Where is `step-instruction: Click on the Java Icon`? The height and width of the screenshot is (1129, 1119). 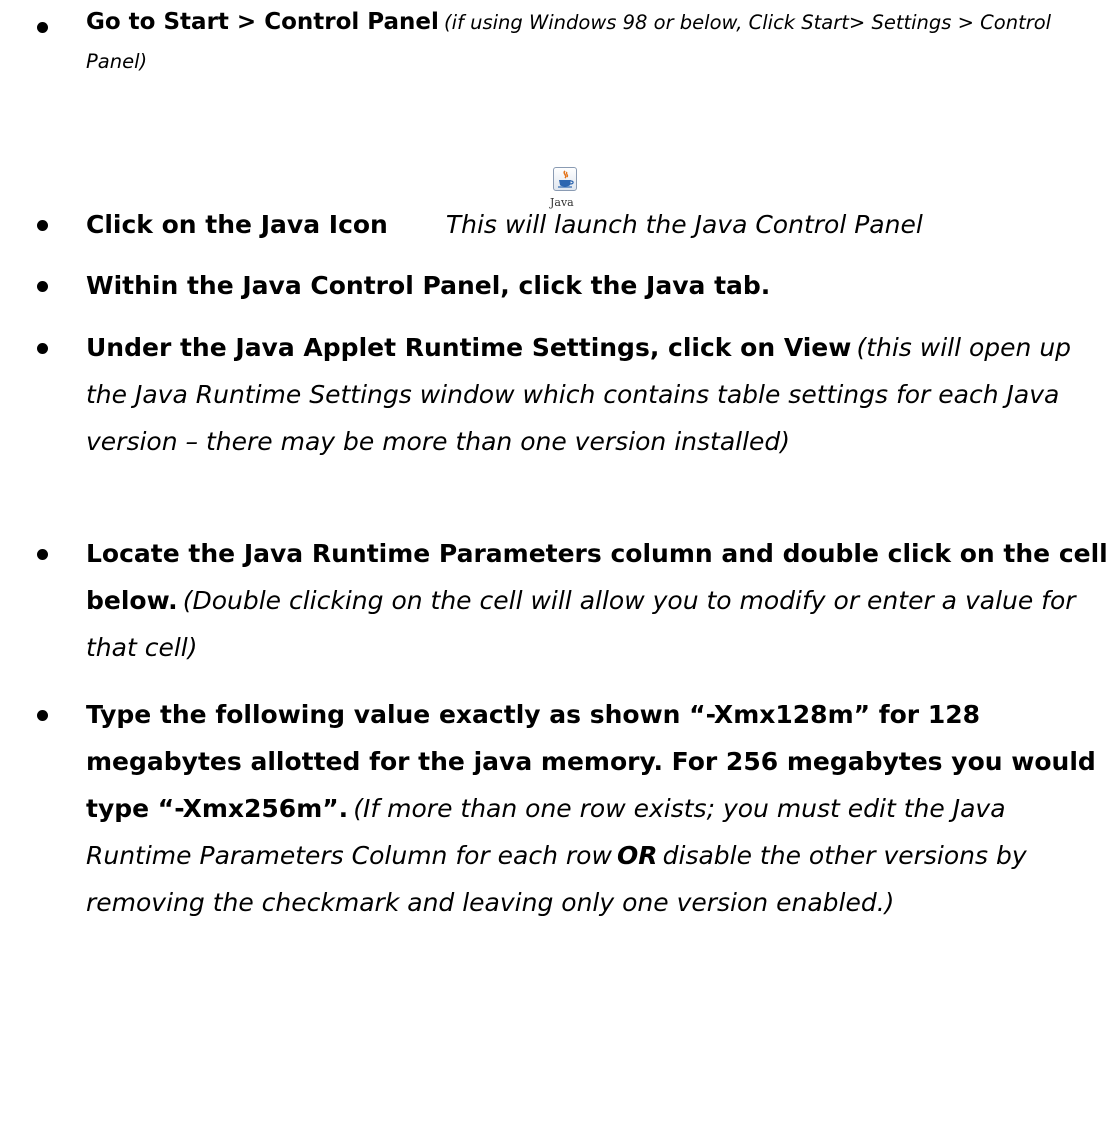 step-instruction: Click on the Java Icon is located at coordinates (237, 224).